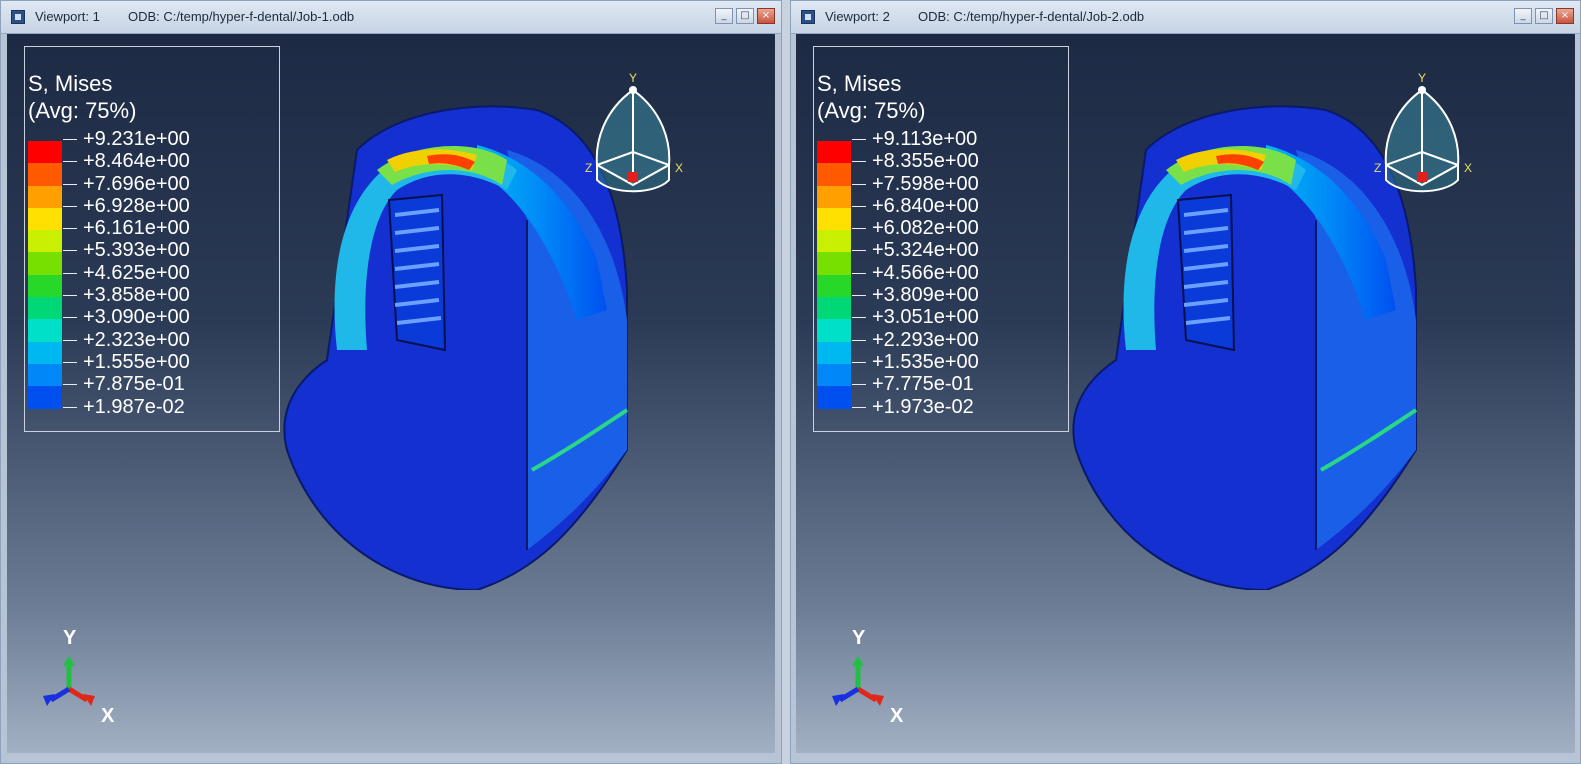  What do you see at coordinates (67, 16) in the screenshot?
I see `viewport-title: Viewport: 1` at bounding box center [67, 16].